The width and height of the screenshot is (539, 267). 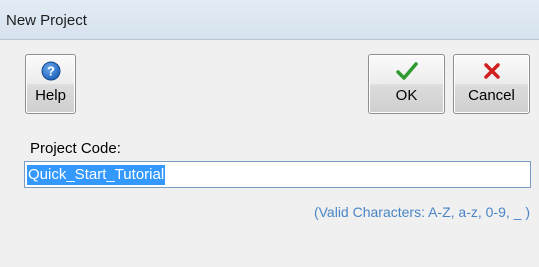 What do you see at coordinates (46, 20) in the screenshot?
I see `window-title: New Project` at bounding box center [46, 20].